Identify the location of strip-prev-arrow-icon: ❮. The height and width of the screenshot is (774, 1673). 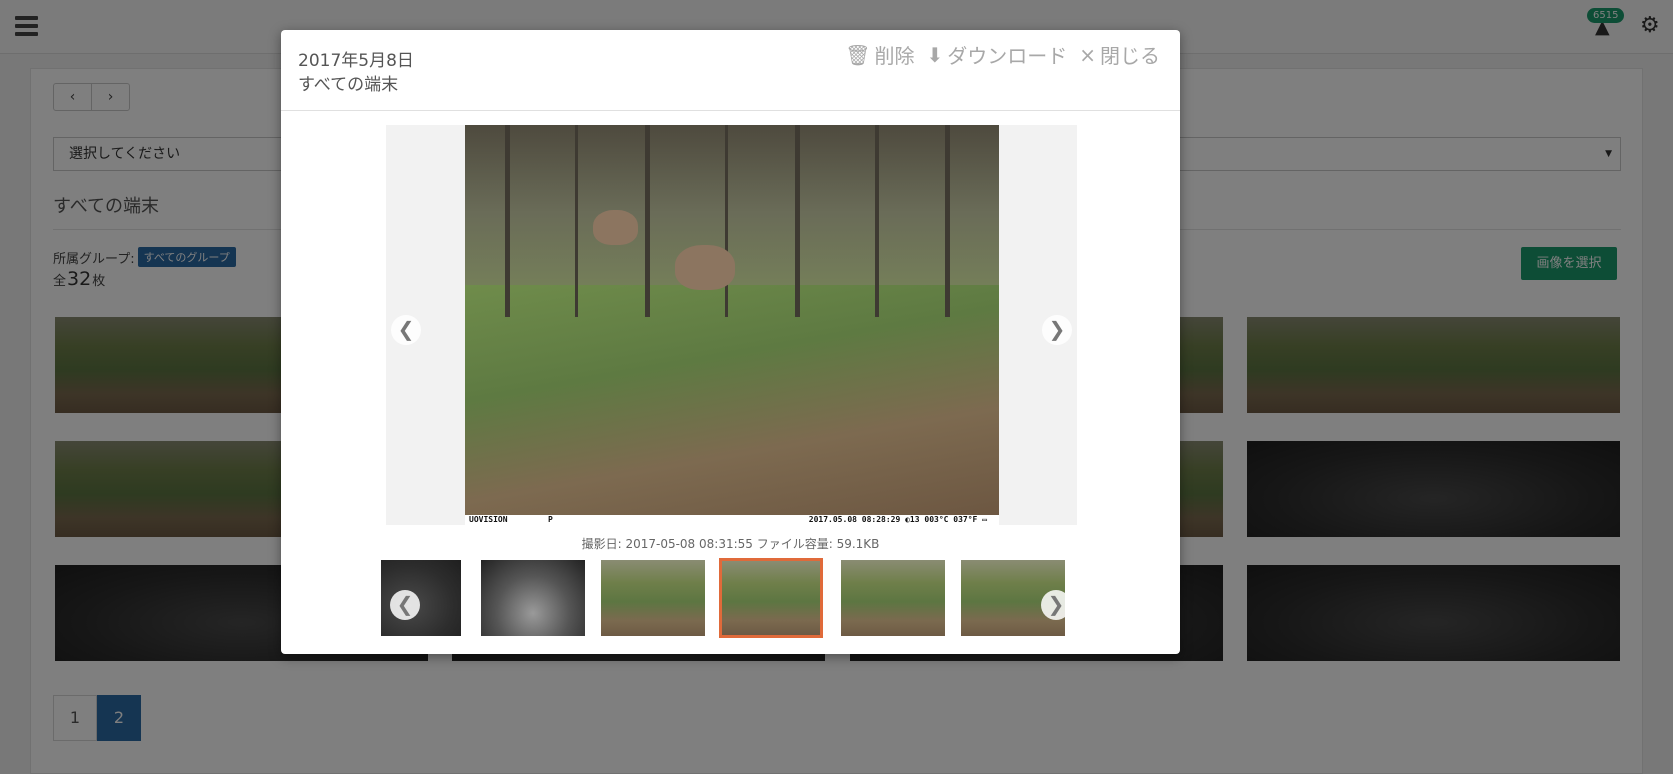
(405, 605).